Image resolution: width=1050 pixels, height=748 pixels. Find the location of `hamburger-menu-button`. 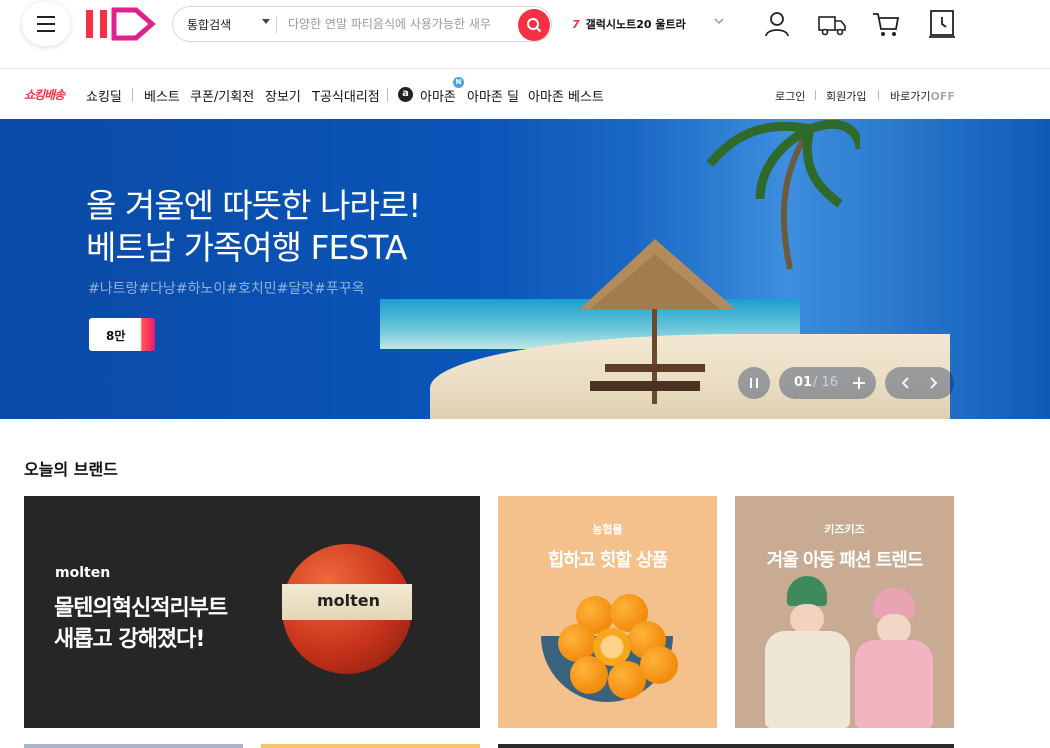

hamburger-menu-button is located at coordinates (46, 24).